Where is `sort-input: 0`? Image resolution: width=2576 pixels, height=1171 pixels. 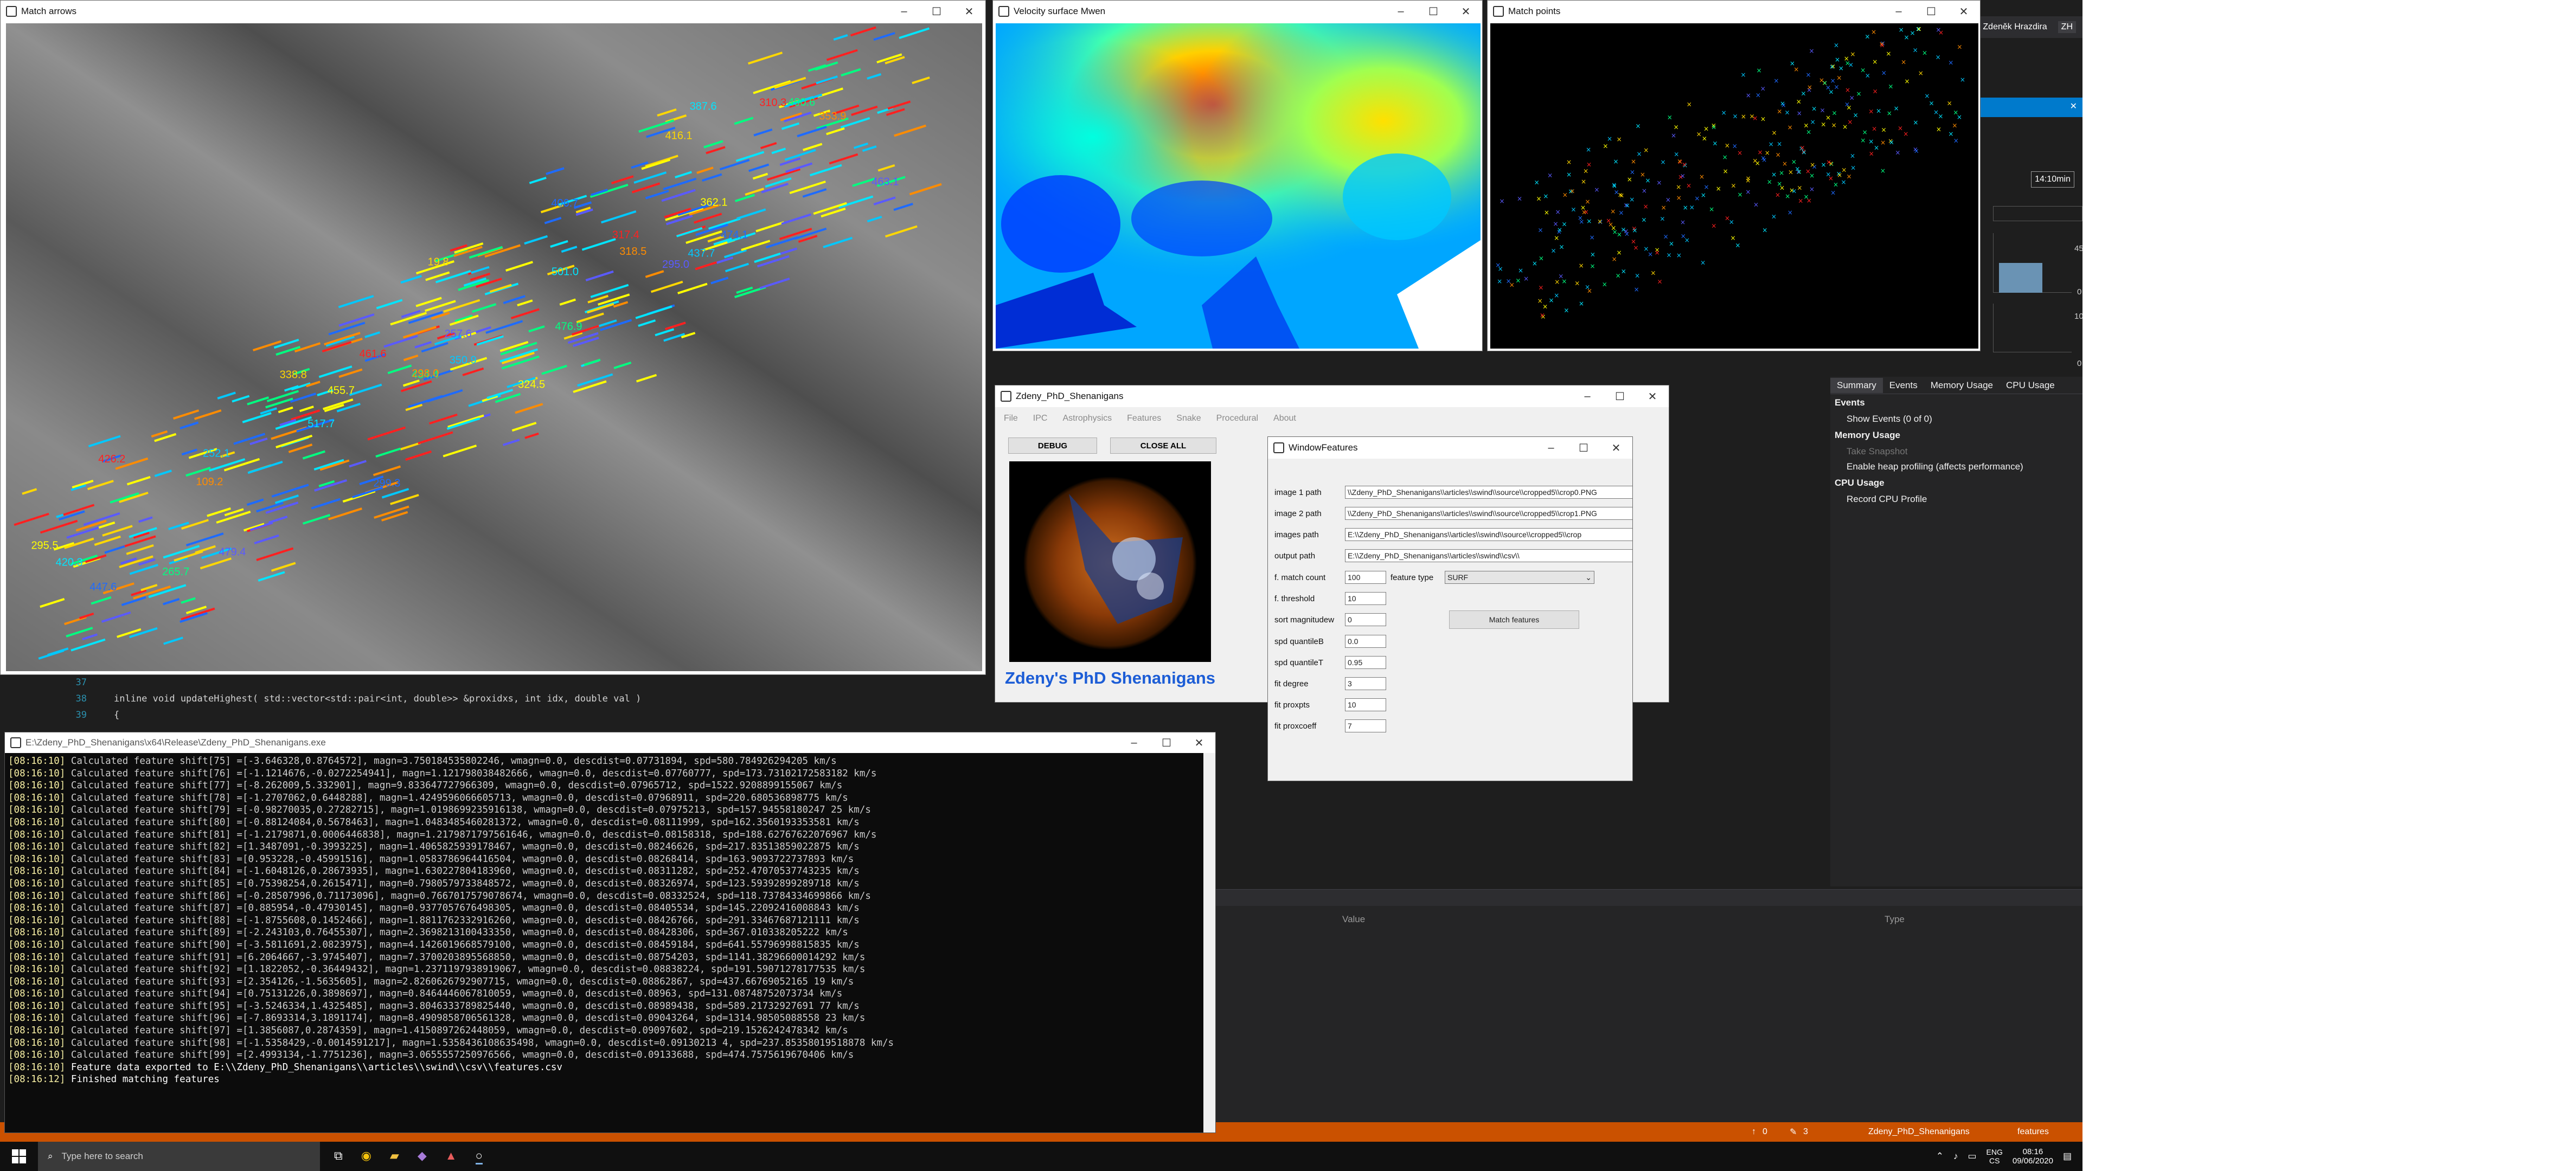 sort-input: 0 is located at coordinates (1365, 619).